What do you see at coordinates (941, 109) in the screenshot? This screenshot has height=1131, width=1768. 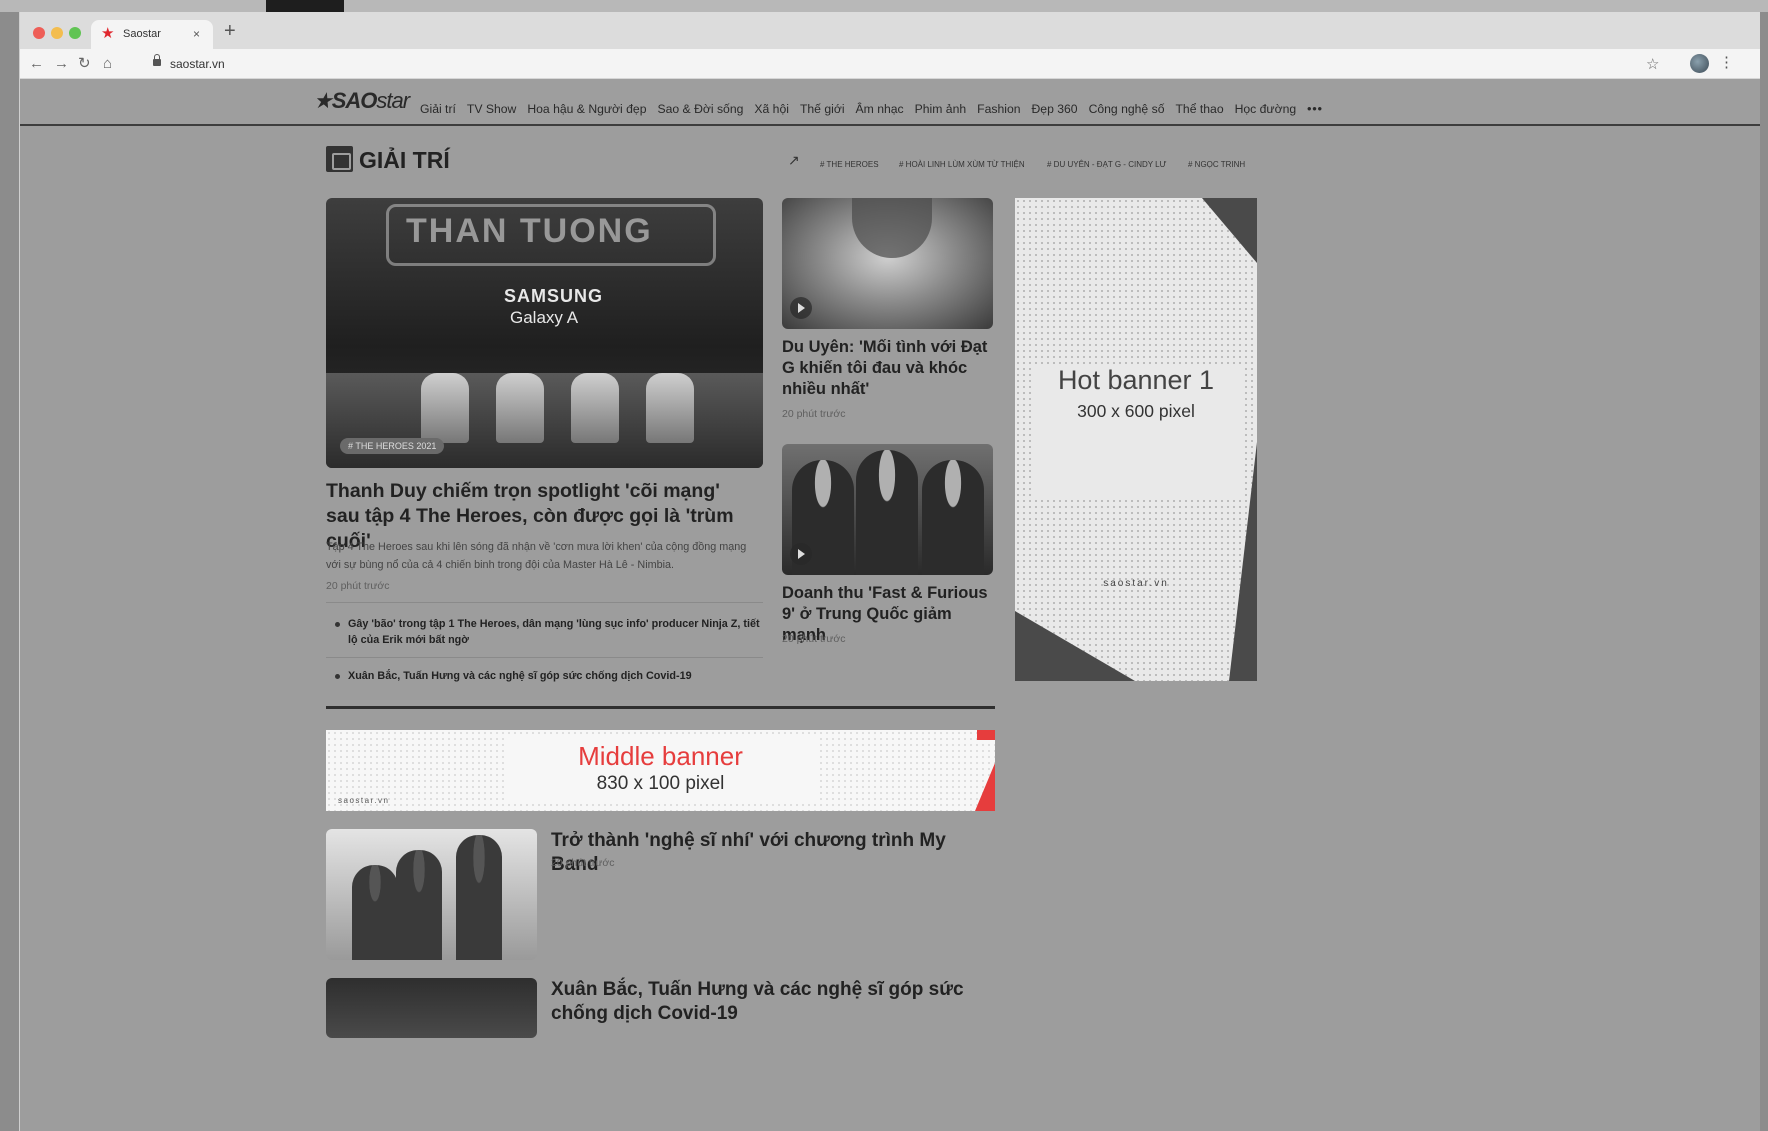 I see `nav-item-phim-anh: Phim ảnh` at bounding box center [941, 109].